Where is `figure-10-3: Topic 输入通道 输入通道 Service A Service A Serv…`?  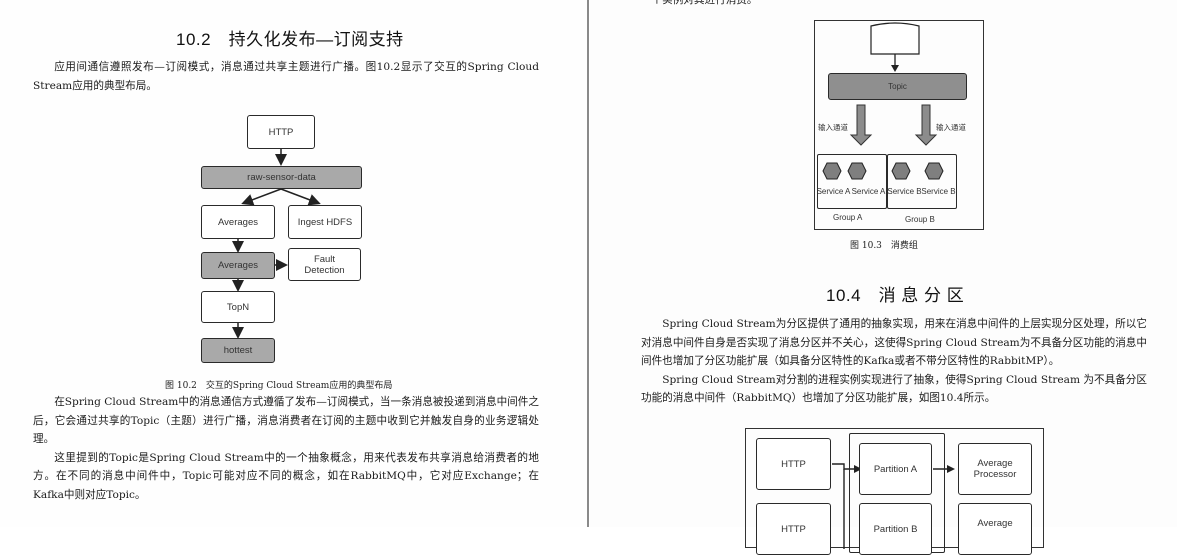
figure-10-3: Topic 输入通道 输入通道 Service A Service A Serv… is located at coordinates (899, 125).